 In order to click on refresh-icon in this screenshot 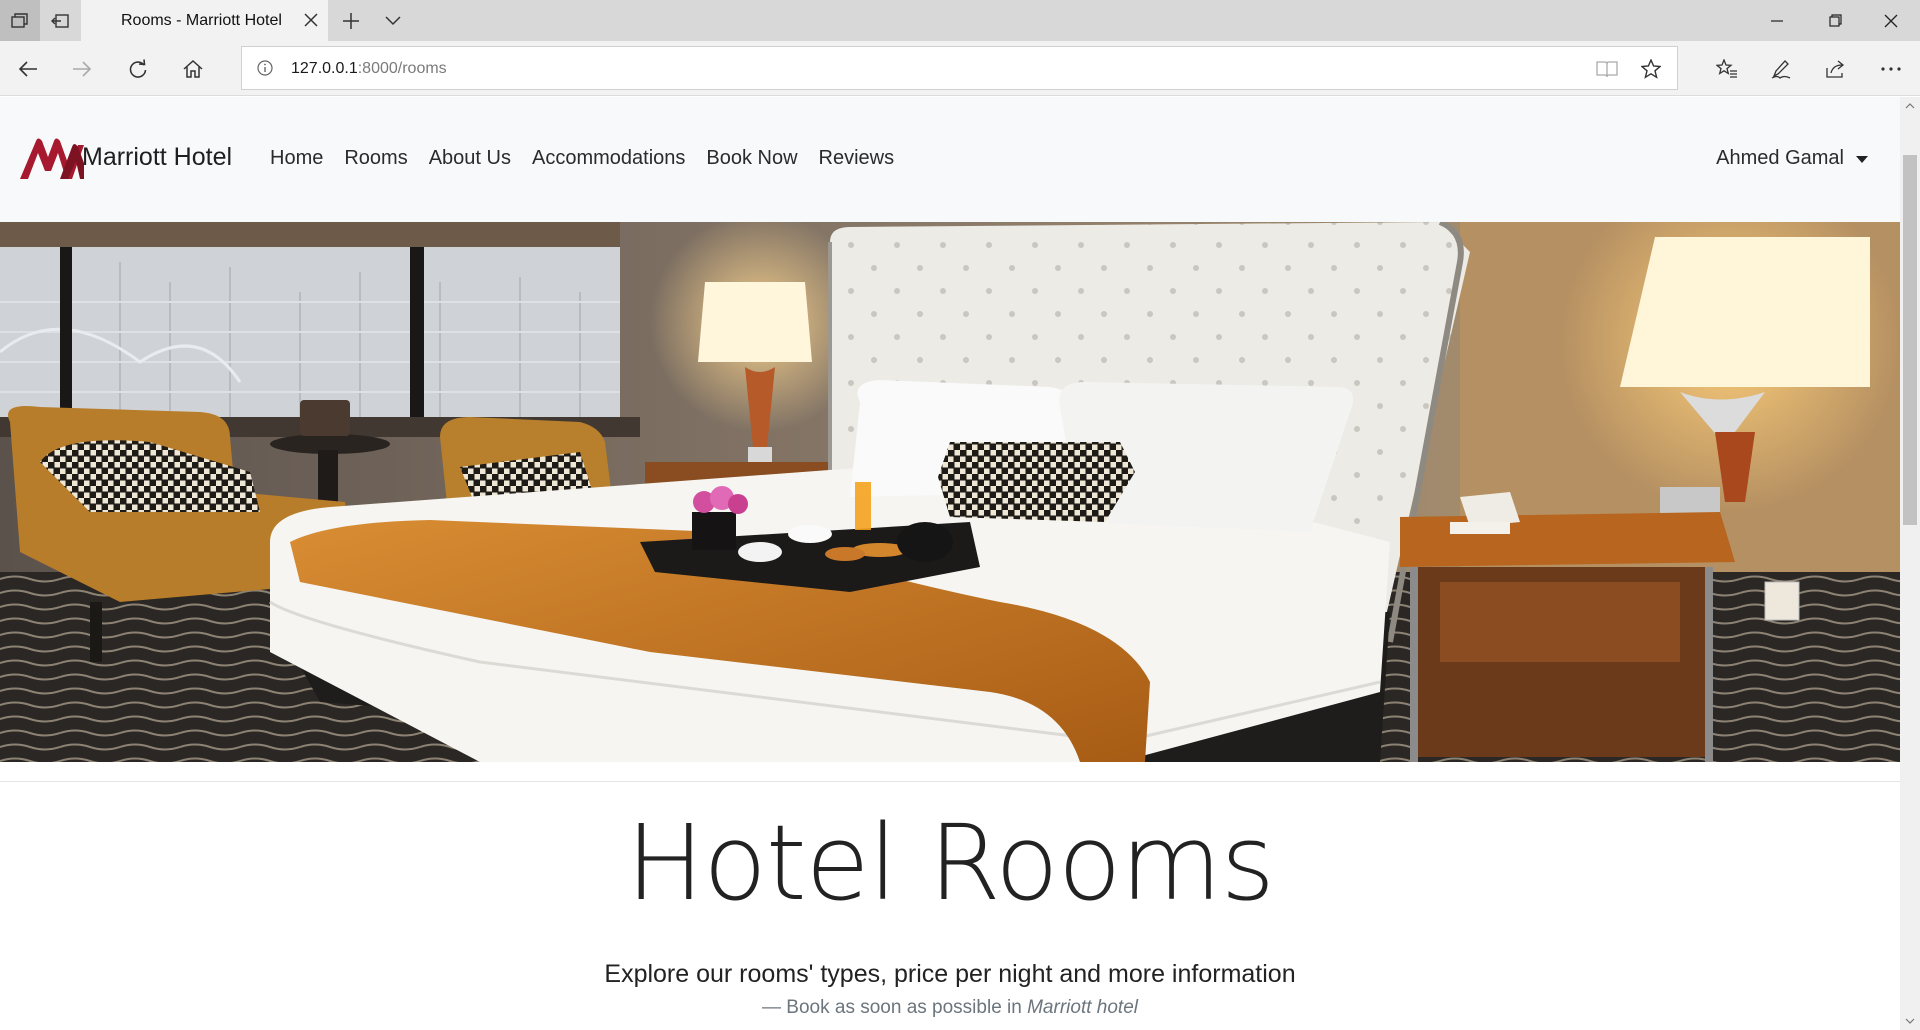, I will do `click(138, 68)`.